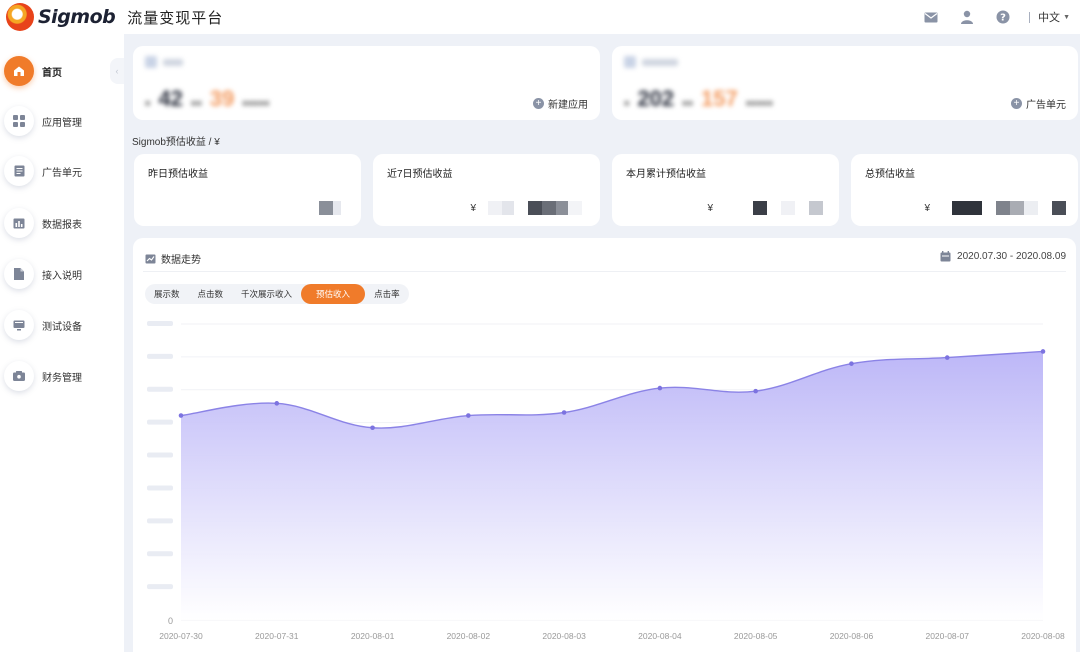 Image resolution: width=1080 pixels, height=652 pixels. I want to click on ad-units-count: 202, so click(656, 98).